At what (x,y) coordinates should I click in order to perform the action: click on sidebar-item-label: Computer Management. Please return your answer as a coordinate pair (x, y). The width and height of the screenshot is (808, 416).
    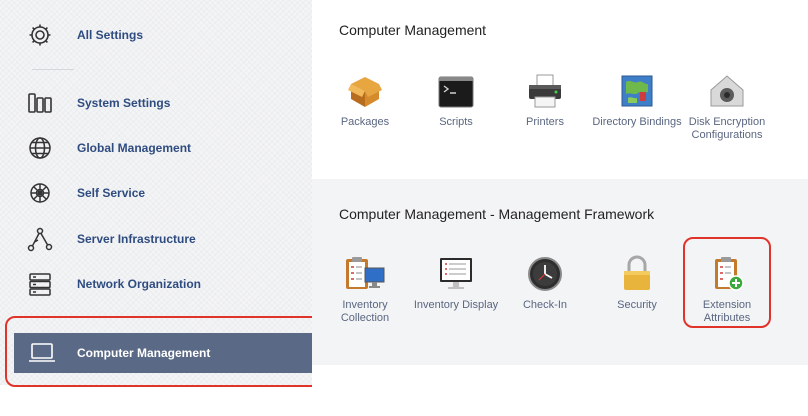
    Looking at the image, I should click on (144, 353).